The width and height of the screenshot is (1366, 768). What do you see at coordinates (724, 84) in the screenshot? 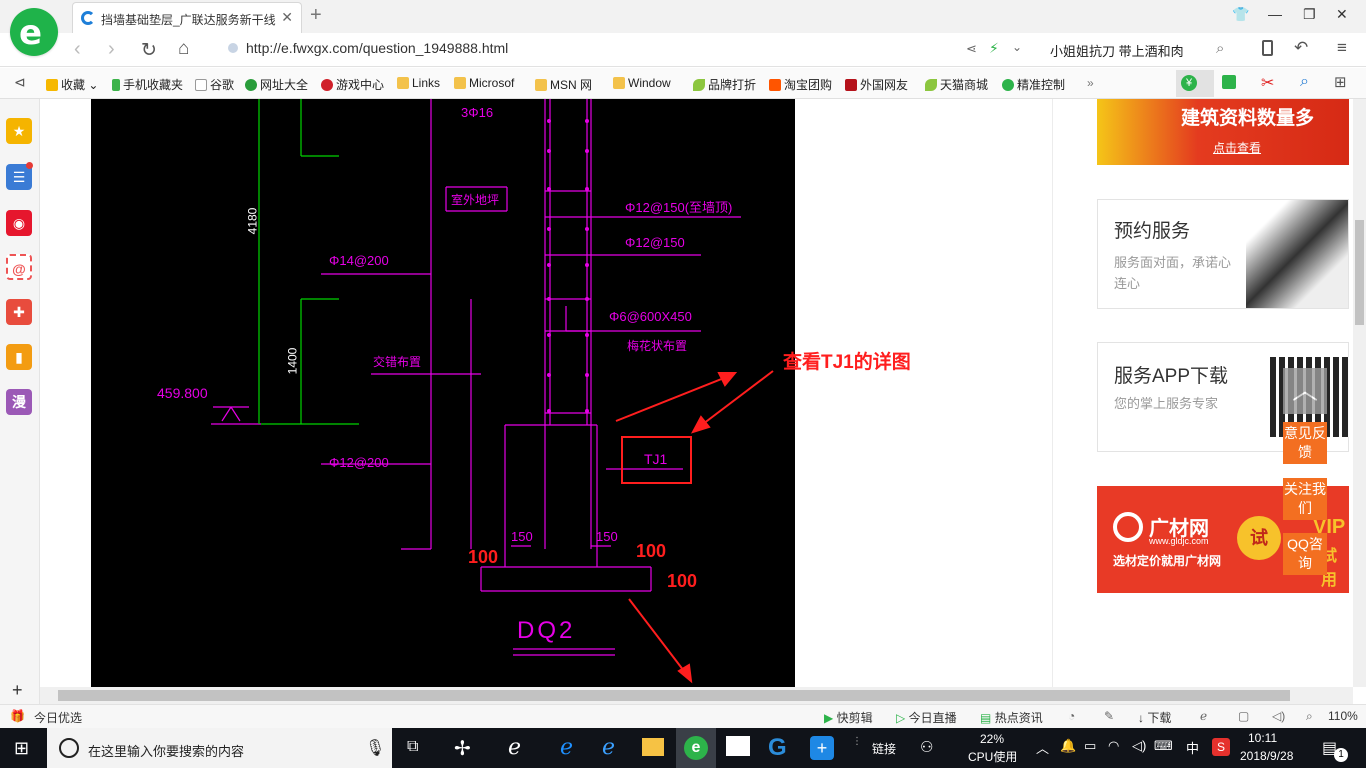
I see `bookmark-brand-sale: 品牌打折` at bounding box center [724, 84].